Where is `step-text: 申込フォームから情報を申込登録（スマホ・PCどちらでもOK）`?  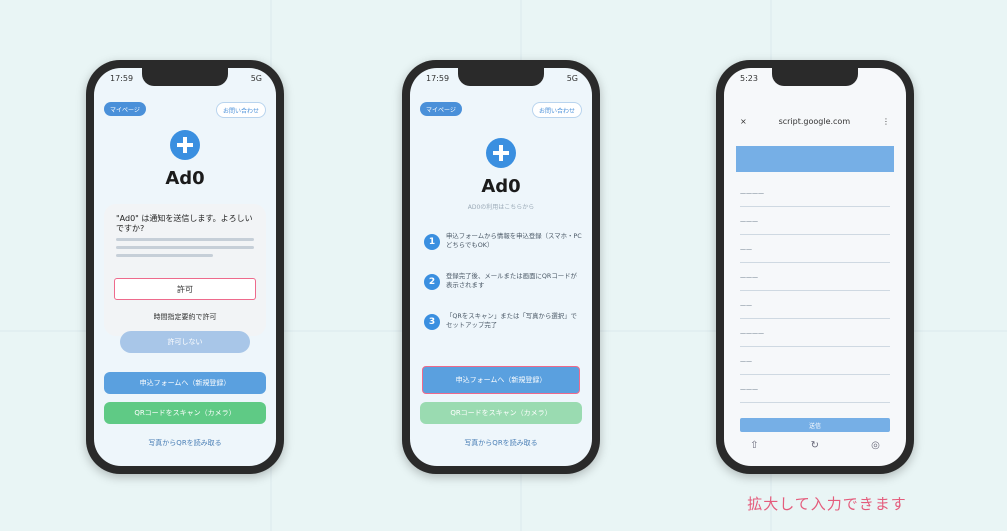 step-text: 申込フォームから情報を申込登録（スマホ・PCどちらでもOK） is located at coordinates (514, 241).